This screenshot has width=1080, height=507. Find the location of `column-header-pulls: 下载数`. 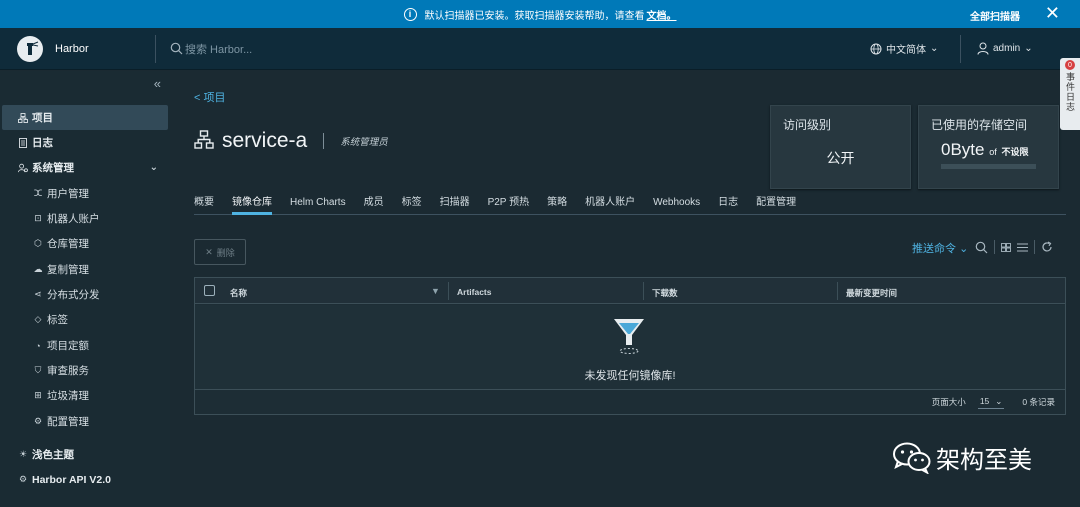

column-header-pulls: 下载数 is located at coordinates (665, 293).